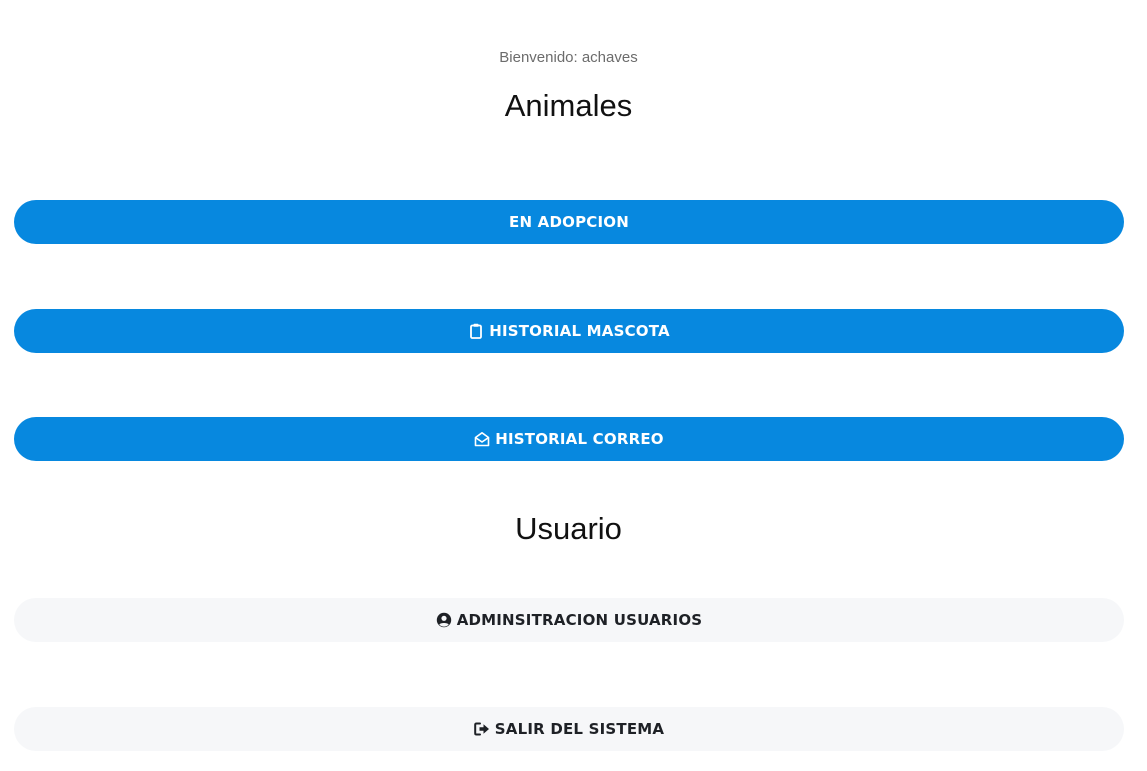  What do you see at coordinates (579, 439) in the screenshot?
I see `historial-correo-label: HISTORIAL CORREO` at bounding box center [579, 439].